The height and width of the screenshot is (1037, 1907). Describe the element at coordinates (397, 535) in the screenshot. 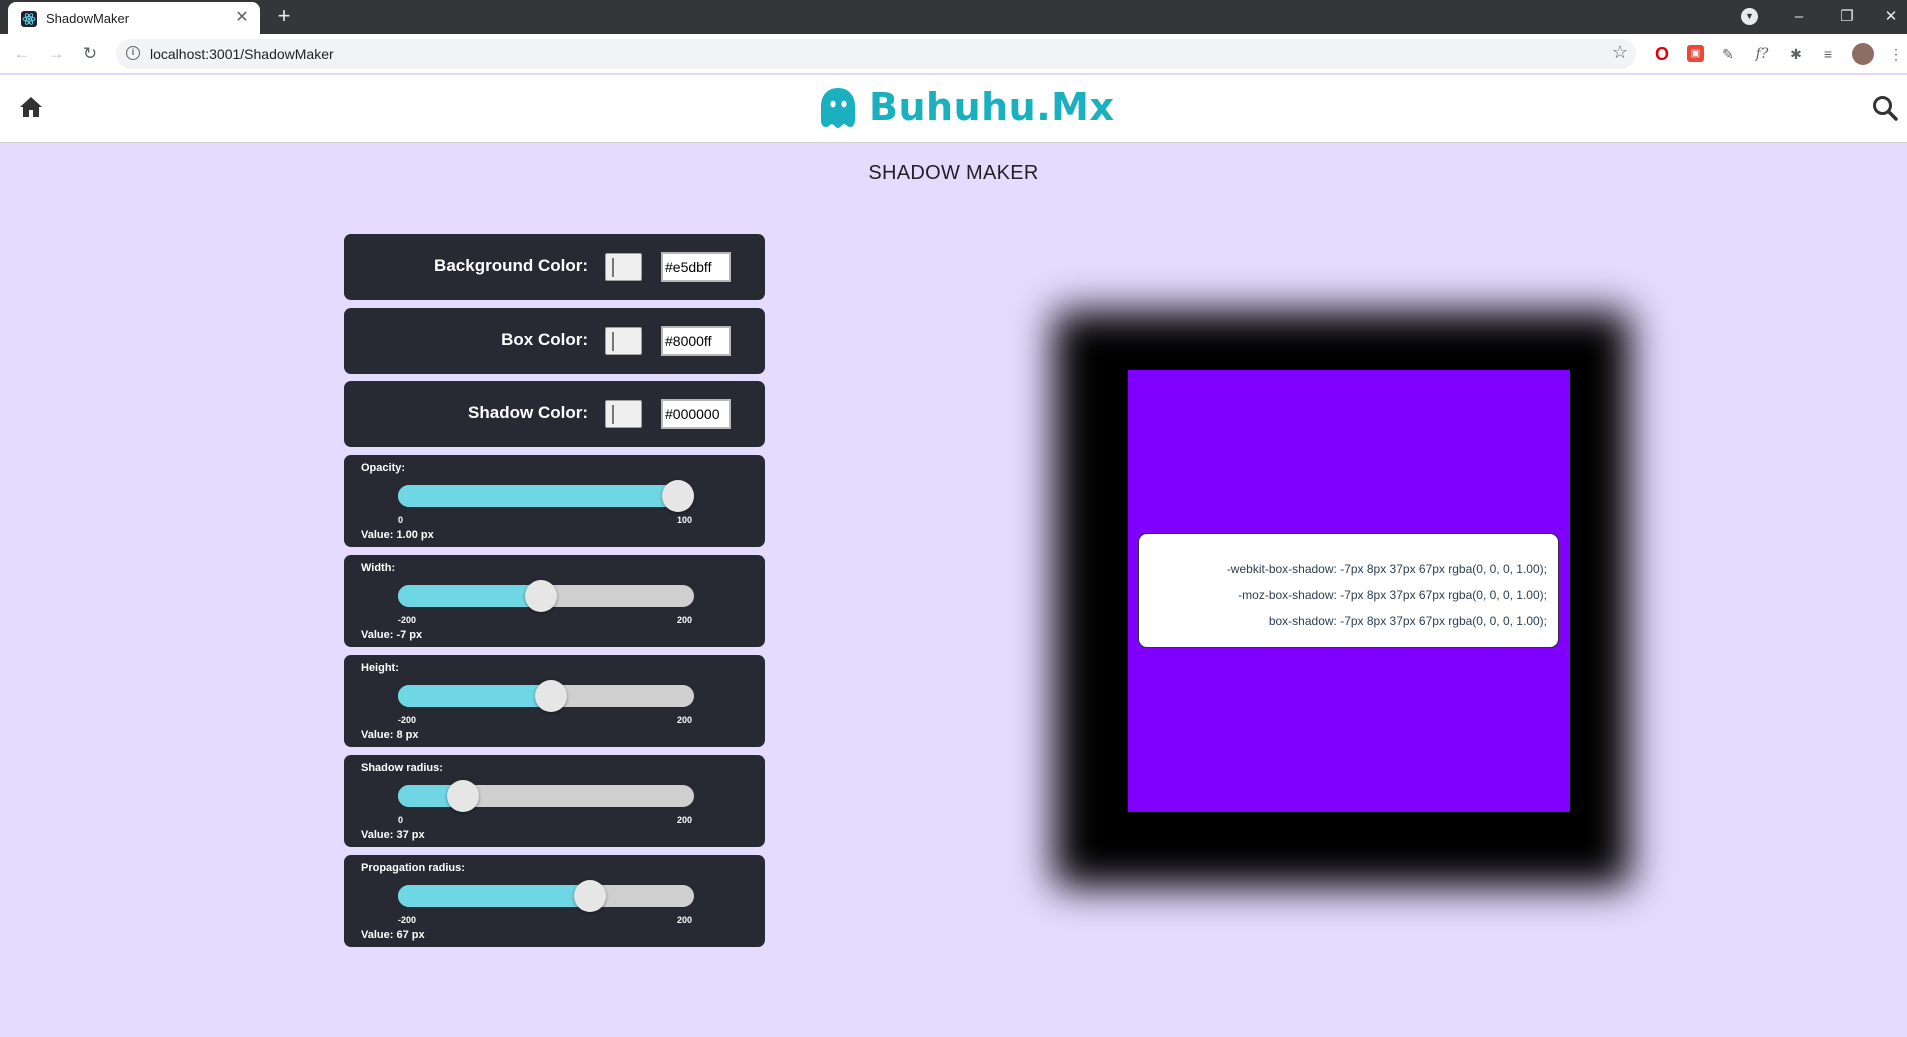

I see `slider-value: Value: 1.00 px` at that location.